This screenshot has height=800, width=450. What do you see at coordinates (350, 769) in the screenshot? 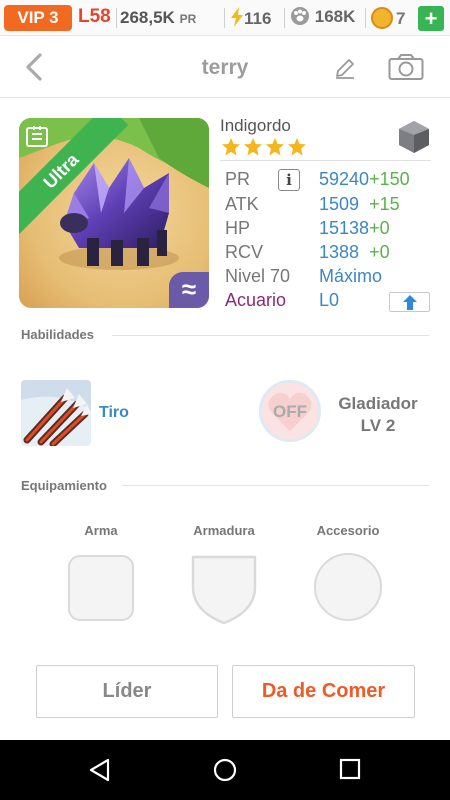
I see `recents-square-icon` at bounding box center [350, 769].